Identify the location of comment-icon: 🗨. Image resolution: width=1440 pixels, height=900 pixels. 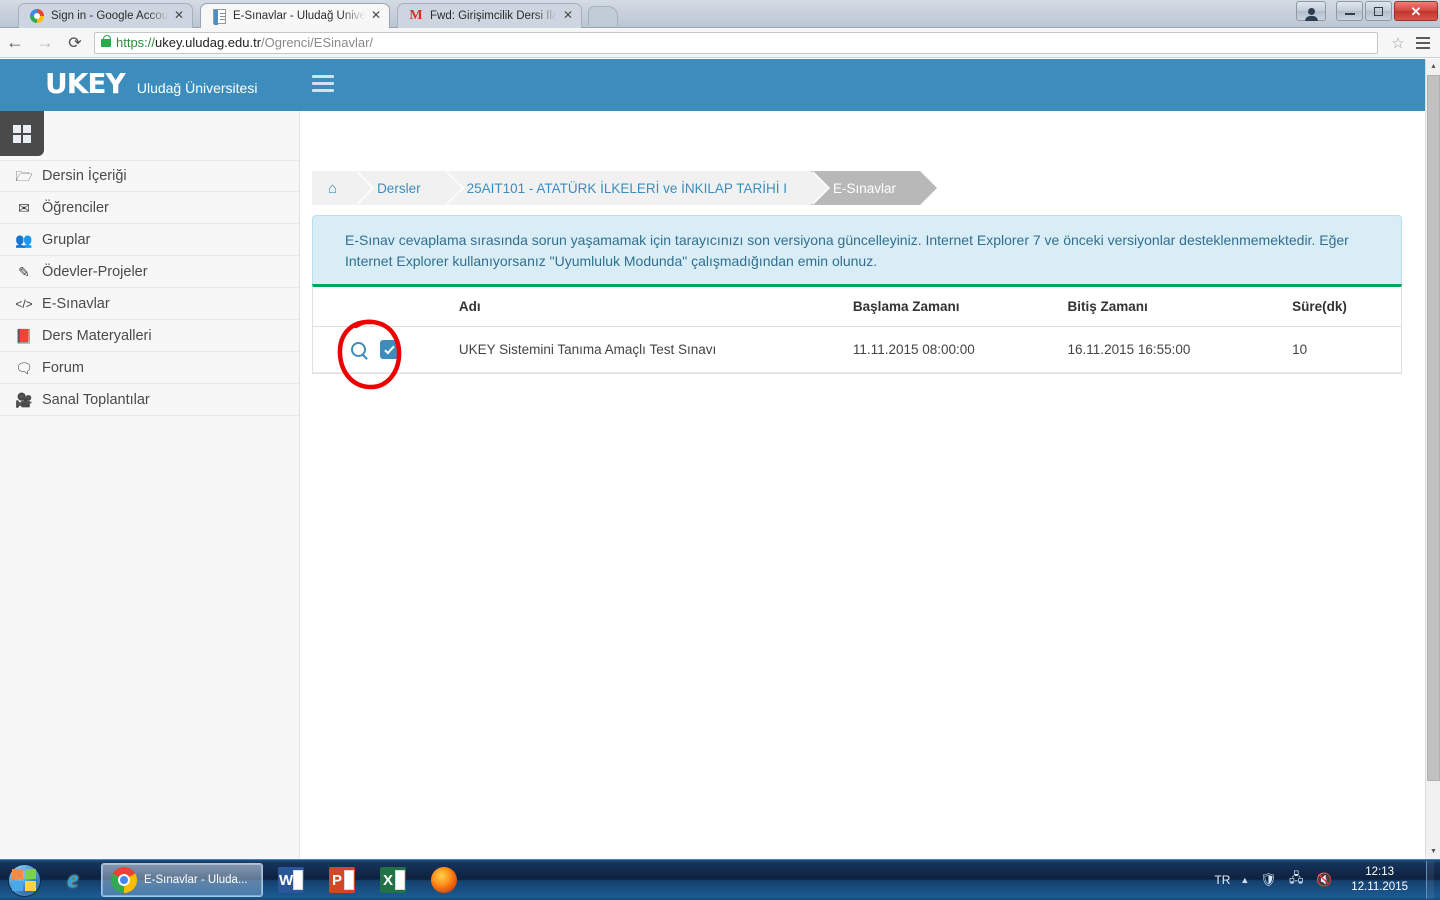
(24, 367).